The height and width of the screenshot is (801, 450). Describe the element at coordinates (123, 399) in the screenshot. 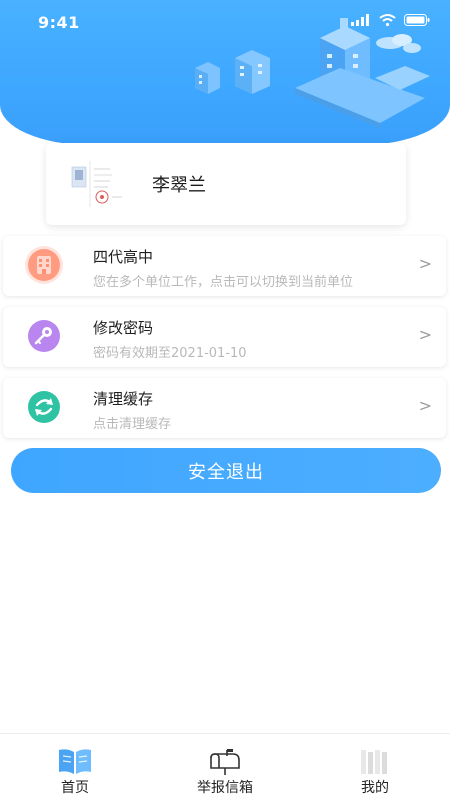

I see `menu-title: 清理缓存` at that location.